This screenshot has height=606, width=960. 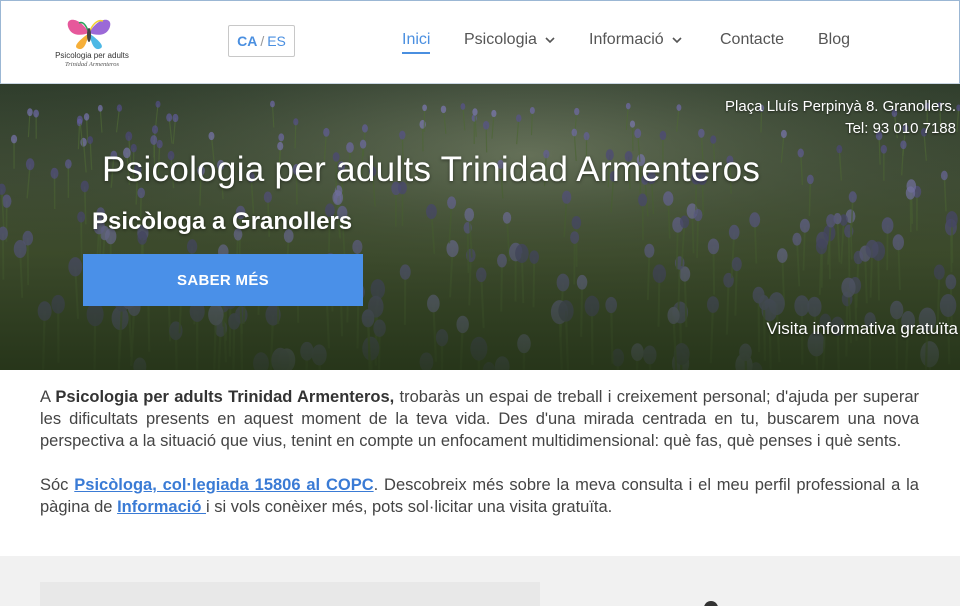 I want to click on nav-label: Informació, so click(x=626, y=39).